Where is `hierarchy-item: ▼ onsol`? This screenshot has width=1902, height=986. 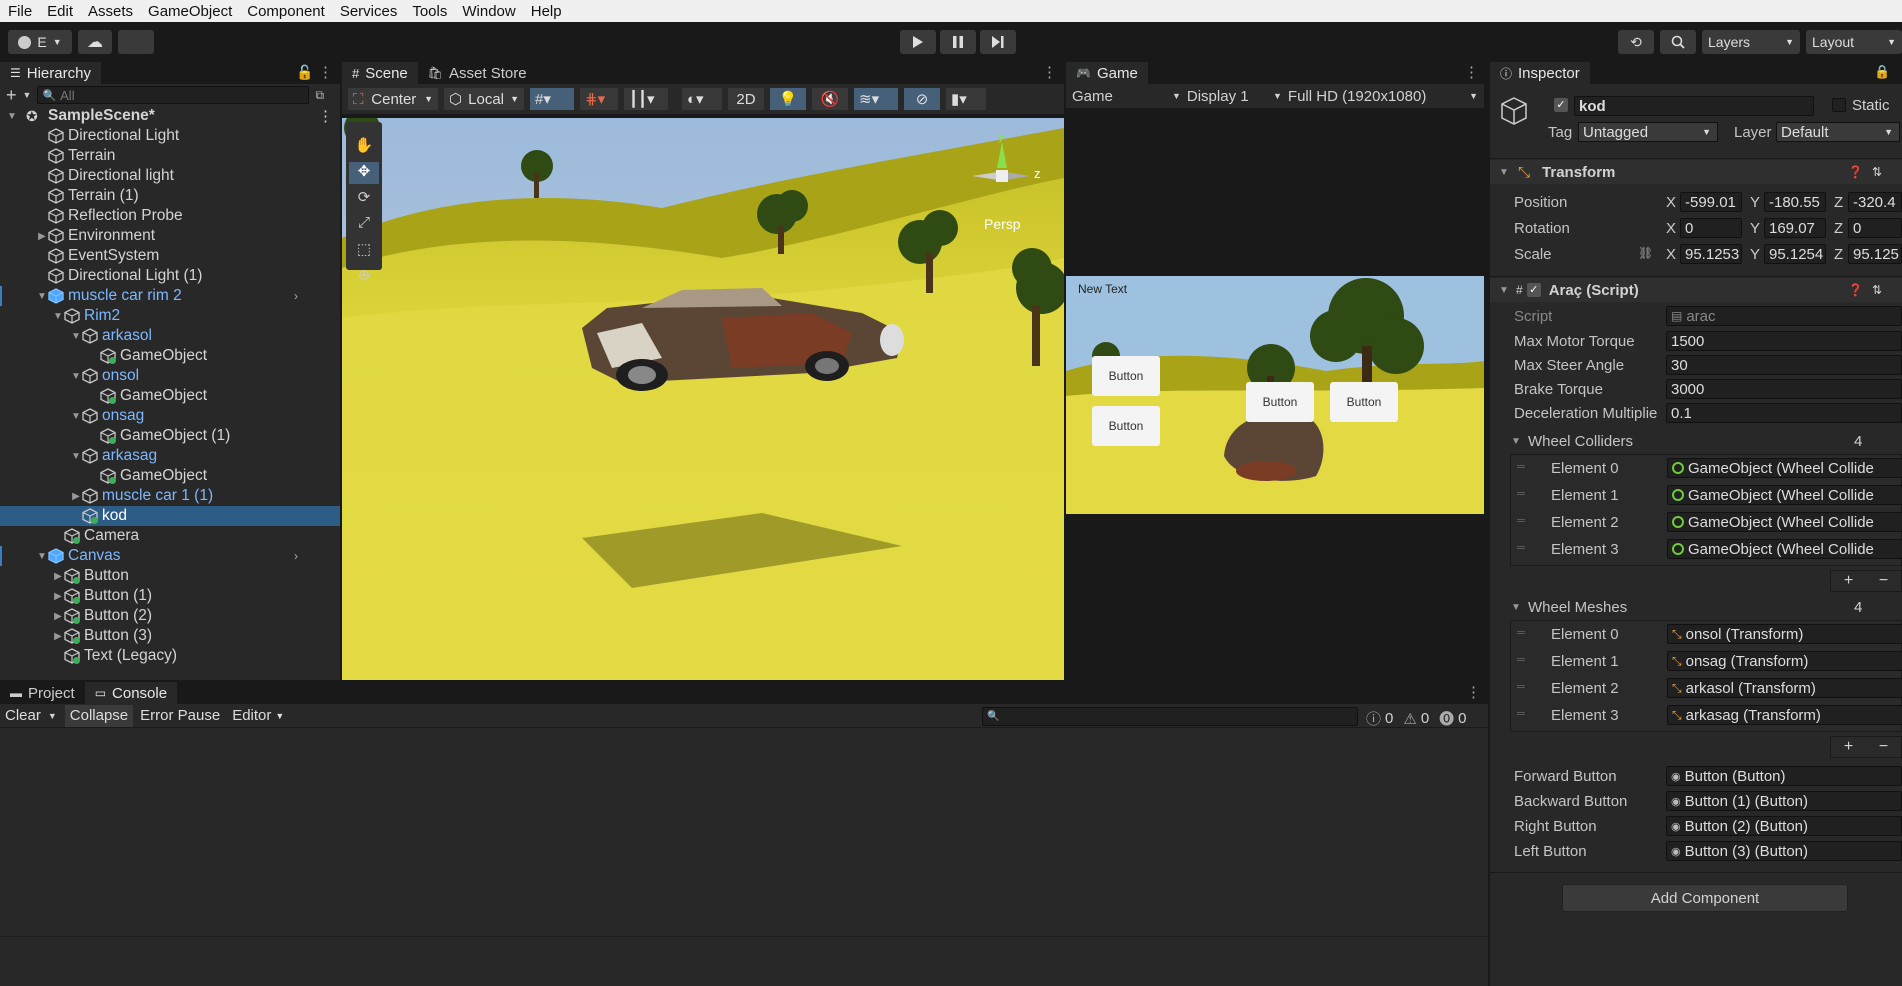 hierarchy-item: ▼ onsol is located at coordinates (170, 376).